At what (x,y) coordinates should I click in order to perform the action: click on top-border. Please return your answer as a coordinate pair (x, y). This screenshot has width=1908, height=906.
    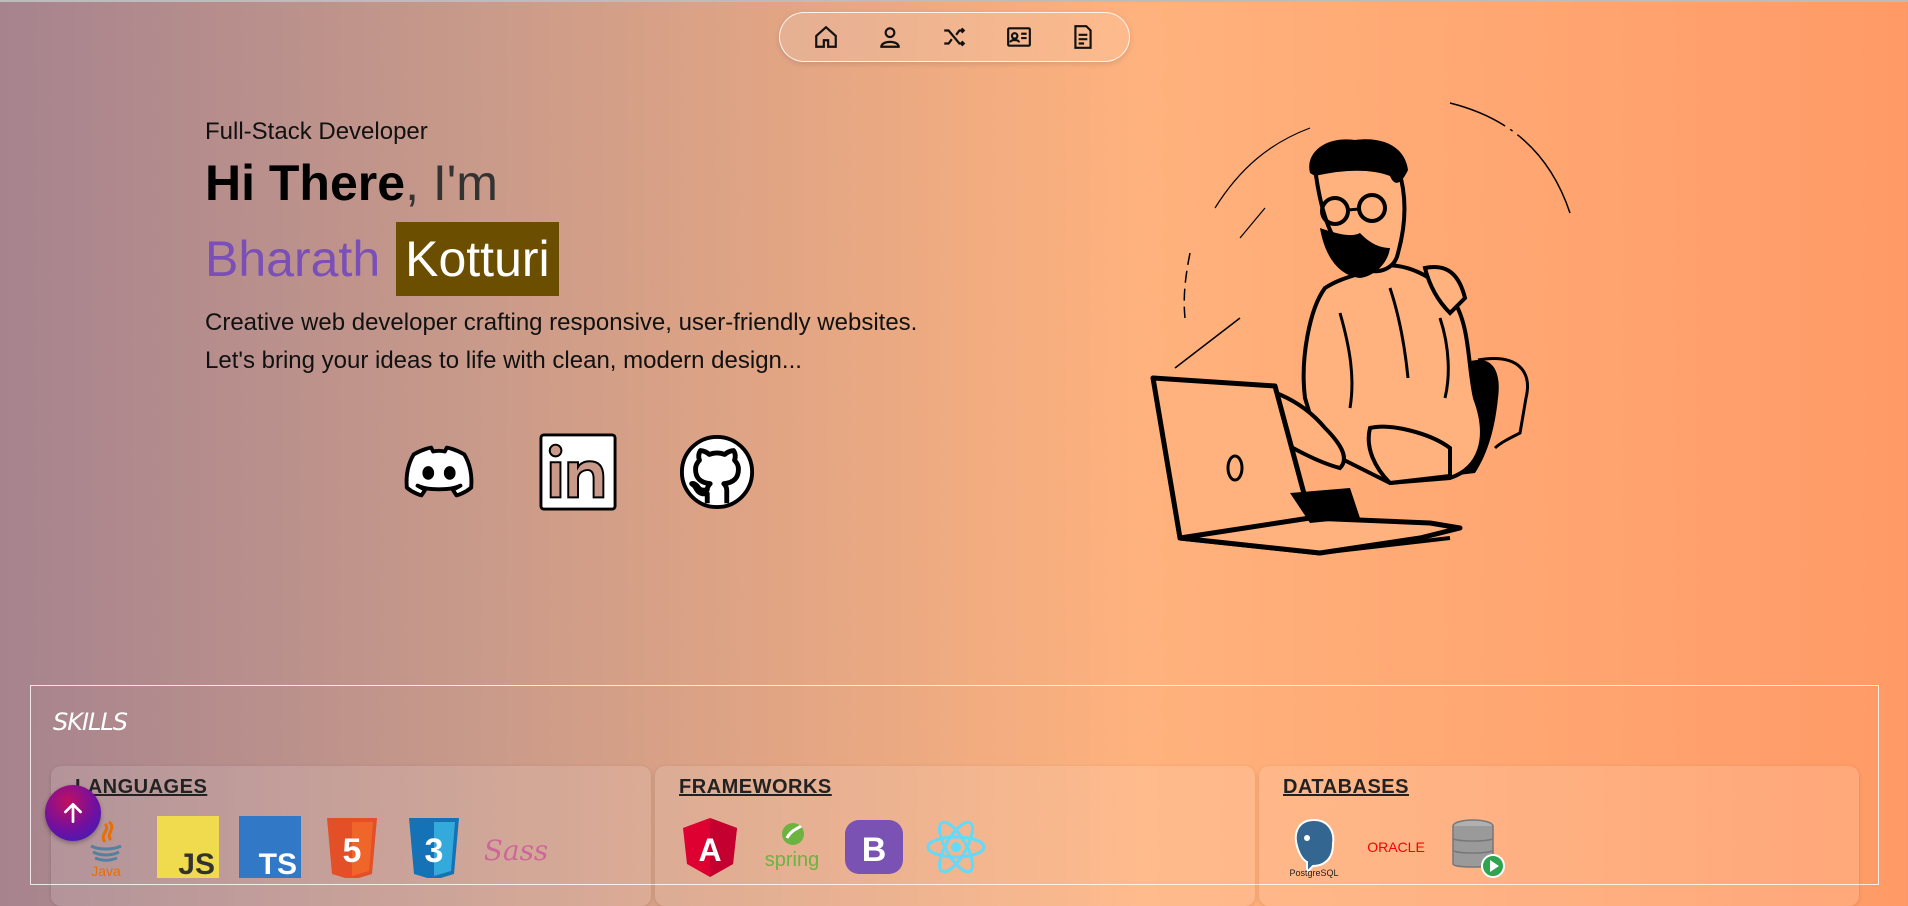
    Looking at the image, I should click on (954, 1).